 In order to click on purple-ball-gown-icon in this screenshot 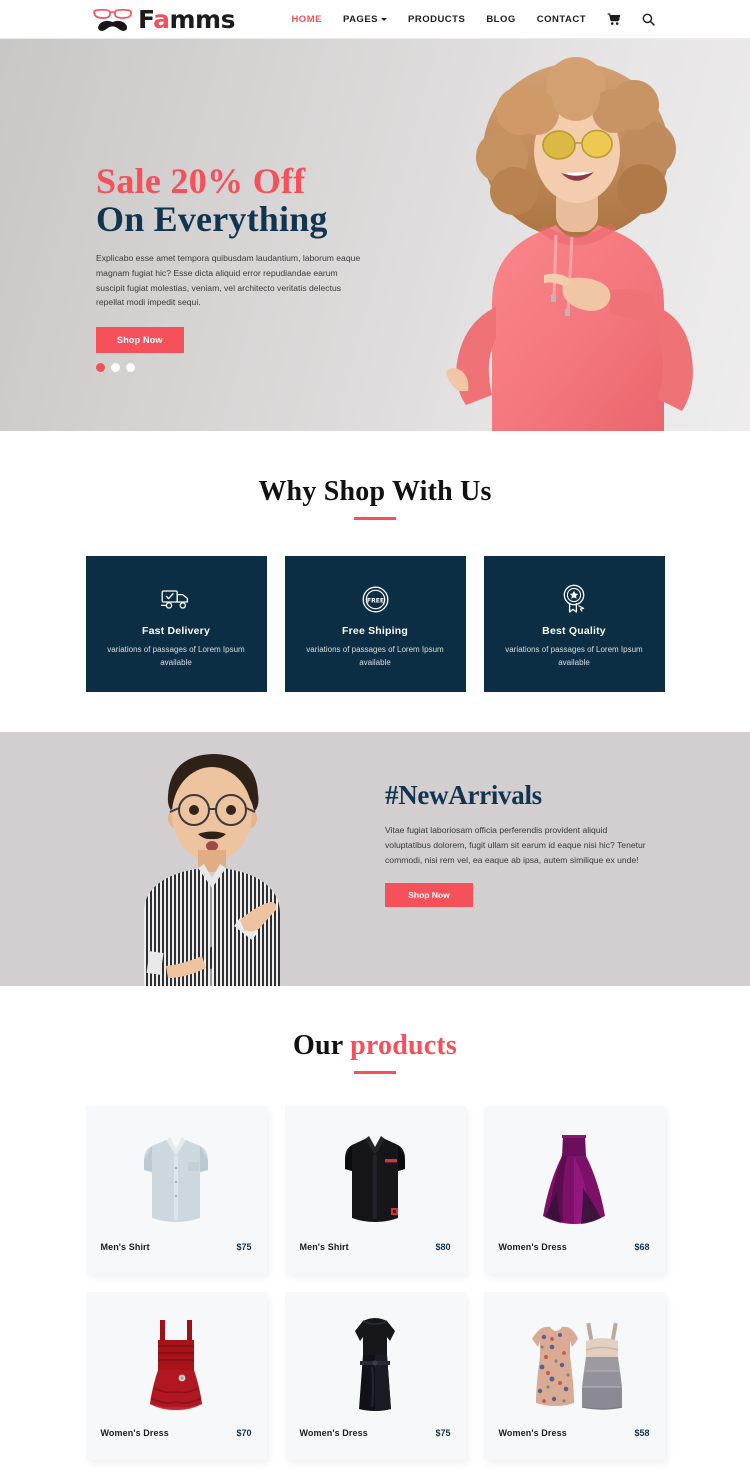, I will do `click(574, 1179)`.